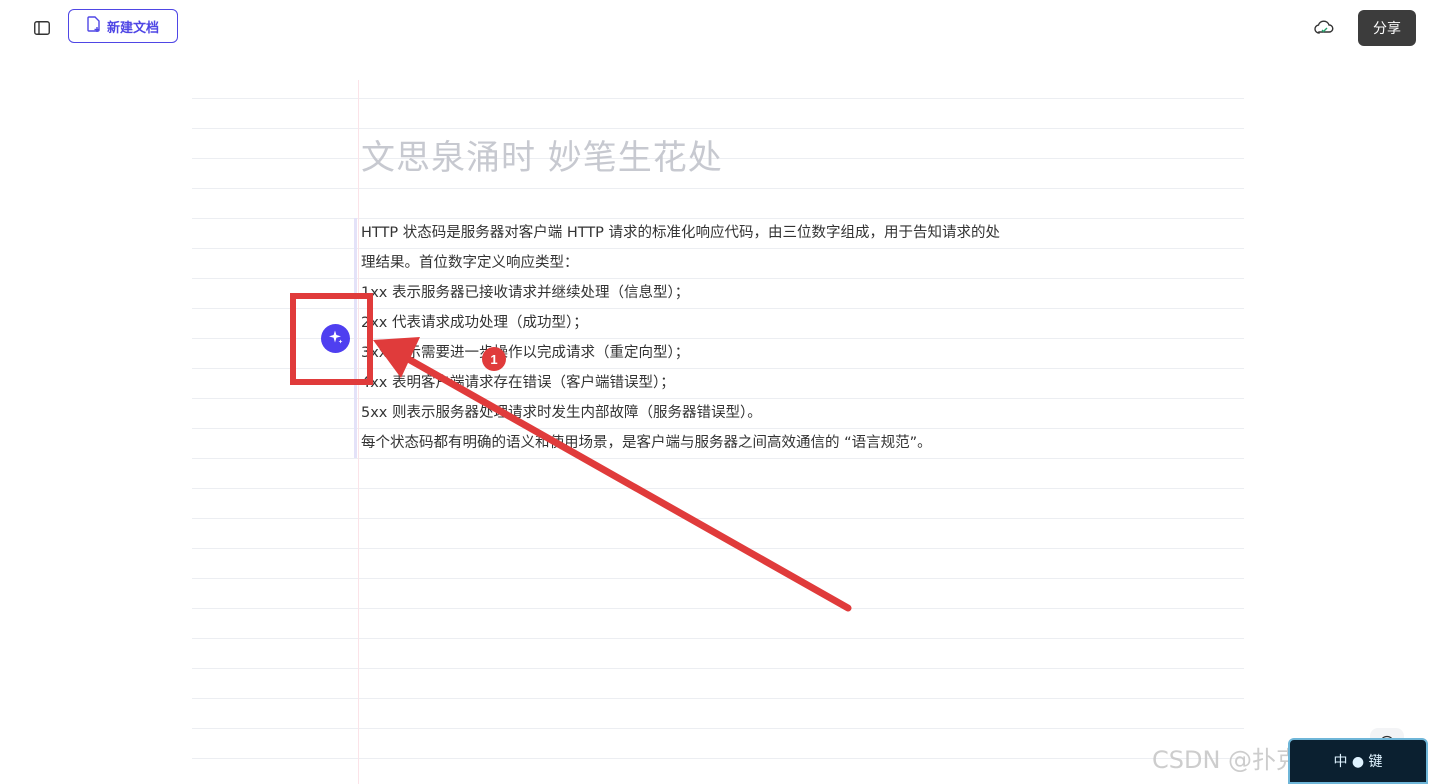  I want to click on margin-line, so click(358, 432).